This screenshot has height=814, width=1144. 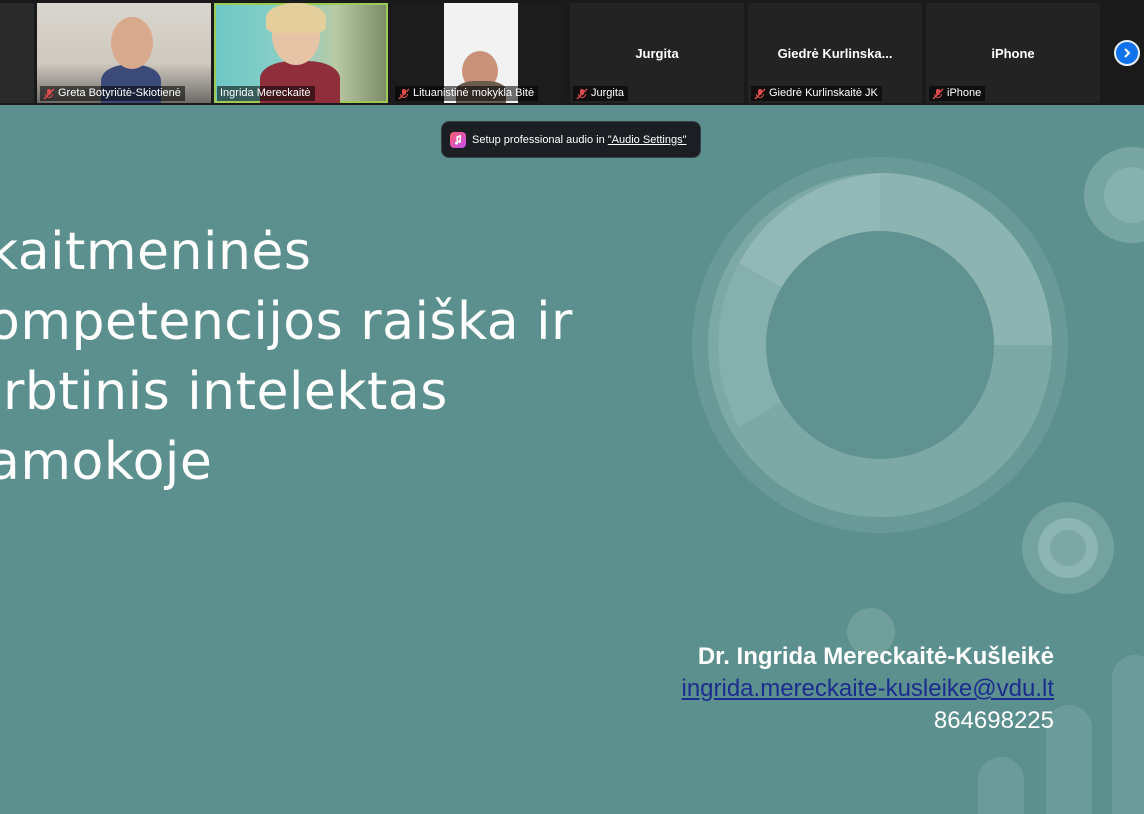 I want to click on participant-name: Jurgita, so click(x=608, y=93).